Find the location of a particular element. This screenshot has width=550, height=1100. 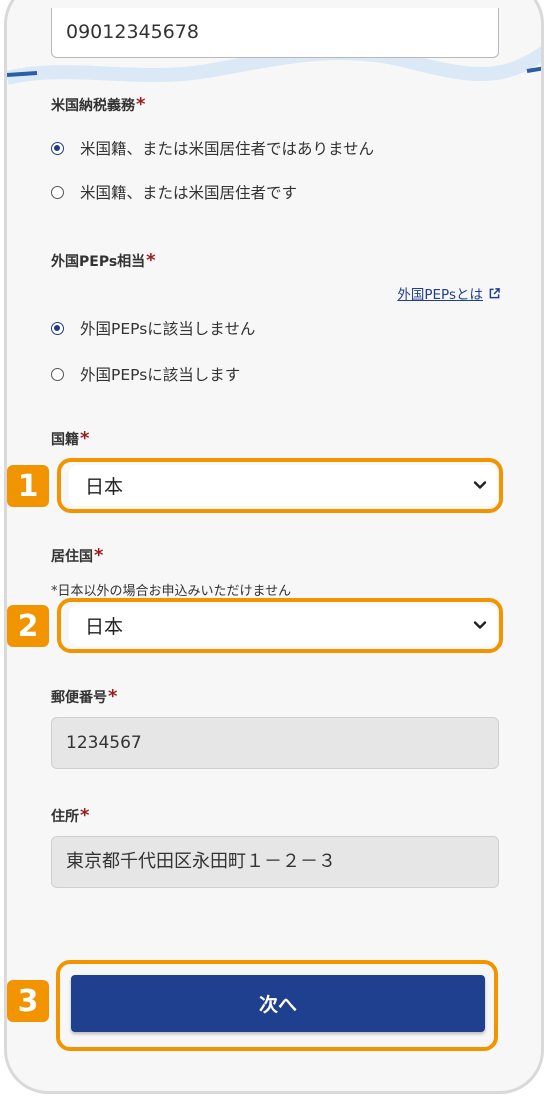

us-tax-option-not-us: 米国籍、または米国居住者ではありません is located at coordinates (212, 148).